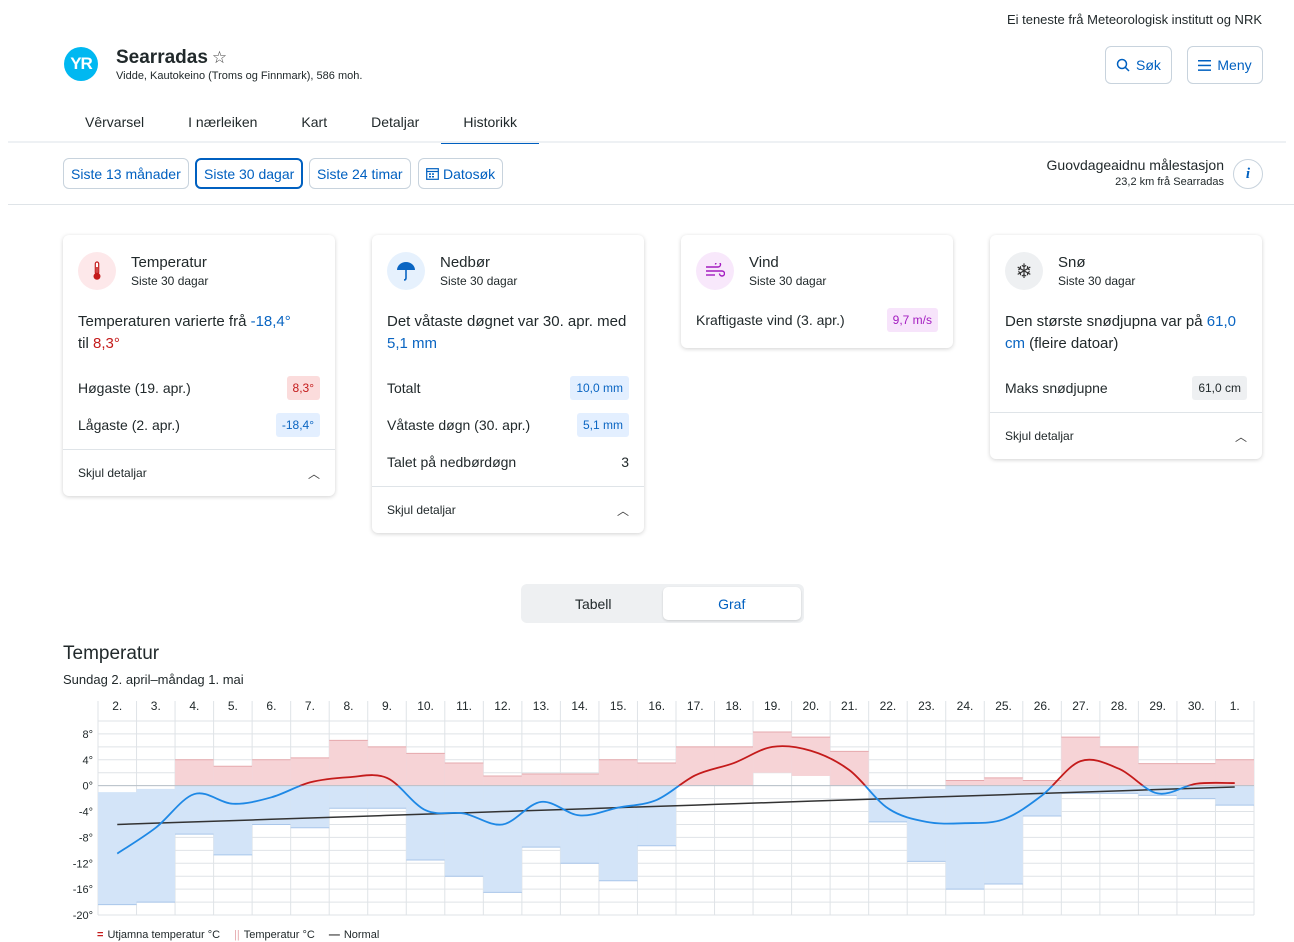 The height and width of the screenshot is (942, 1294). What do you see at coordinates (541, 706) in the screenshot?
I see `x-tick-label: 13.` at bounding box center [541, 706].